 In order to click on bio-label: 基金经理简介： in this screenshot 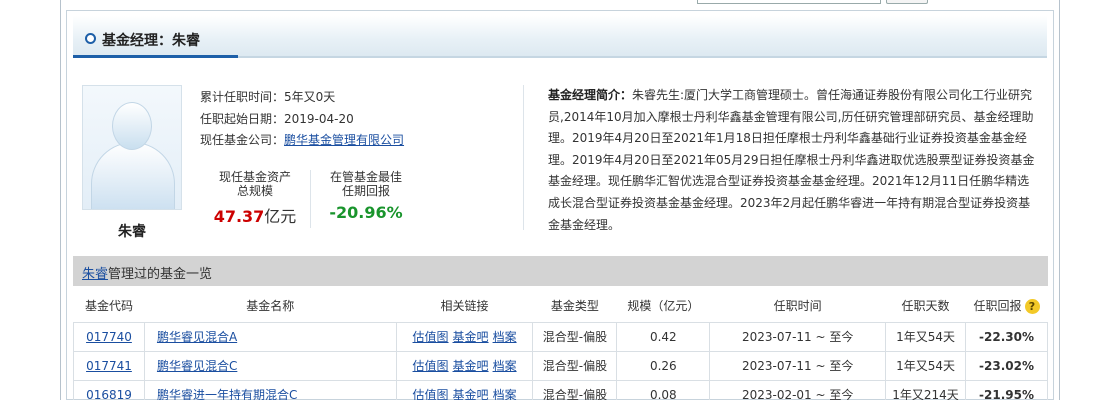, I will do `click(590, 95)`.